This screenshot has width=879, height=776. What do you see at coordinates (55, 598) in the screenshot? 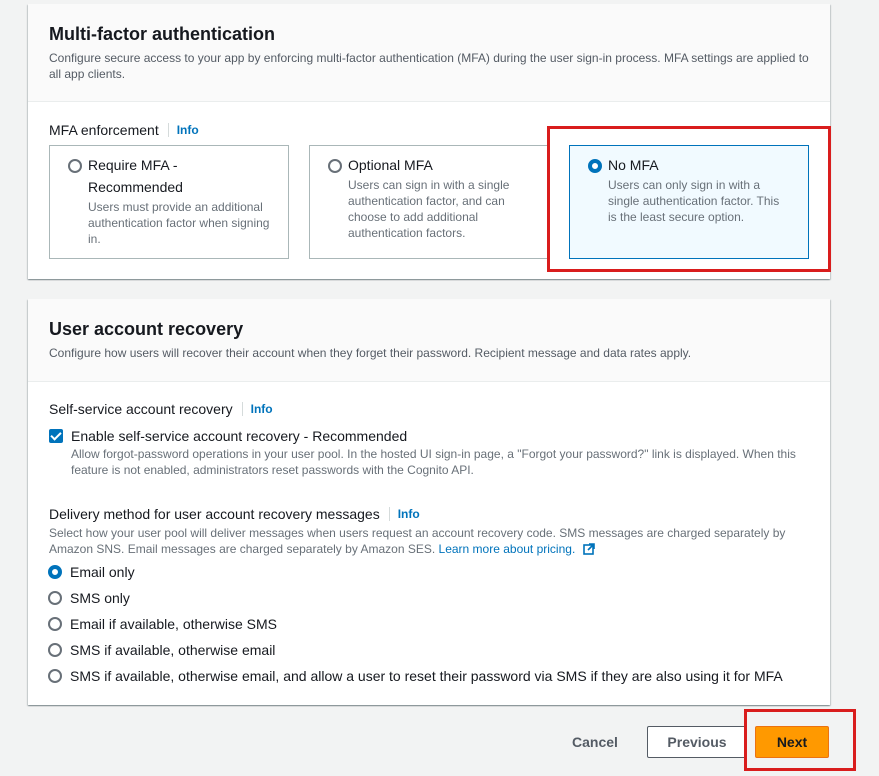
I see `radio-sms-only` at bounding box center [55, 598].